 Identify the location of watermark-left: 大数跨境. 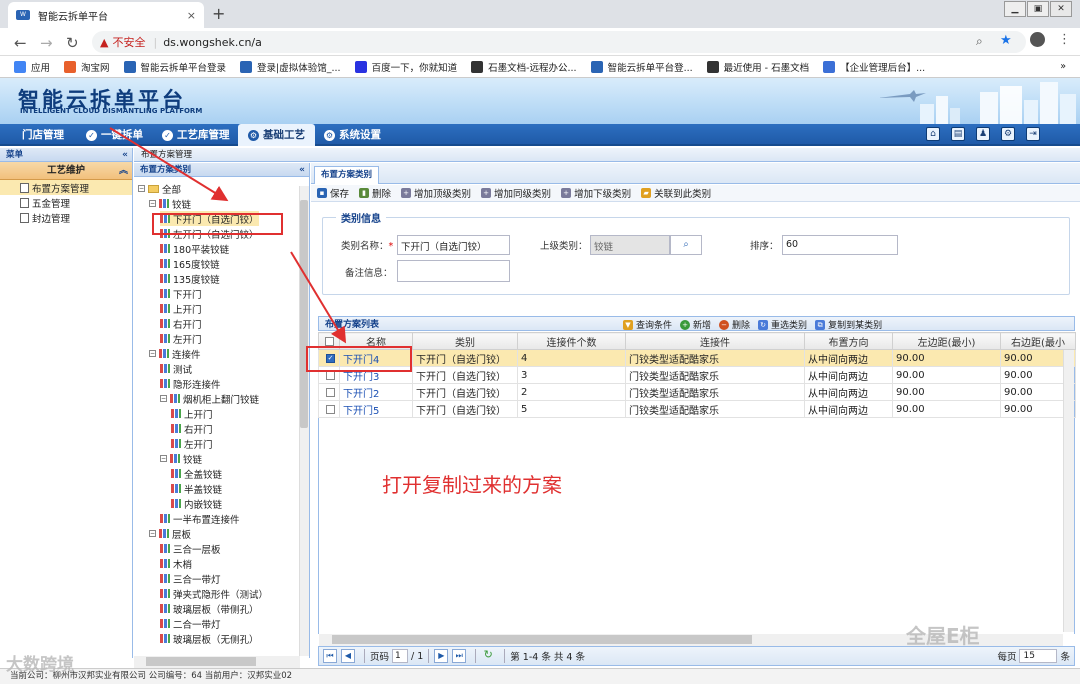
(40, 665).